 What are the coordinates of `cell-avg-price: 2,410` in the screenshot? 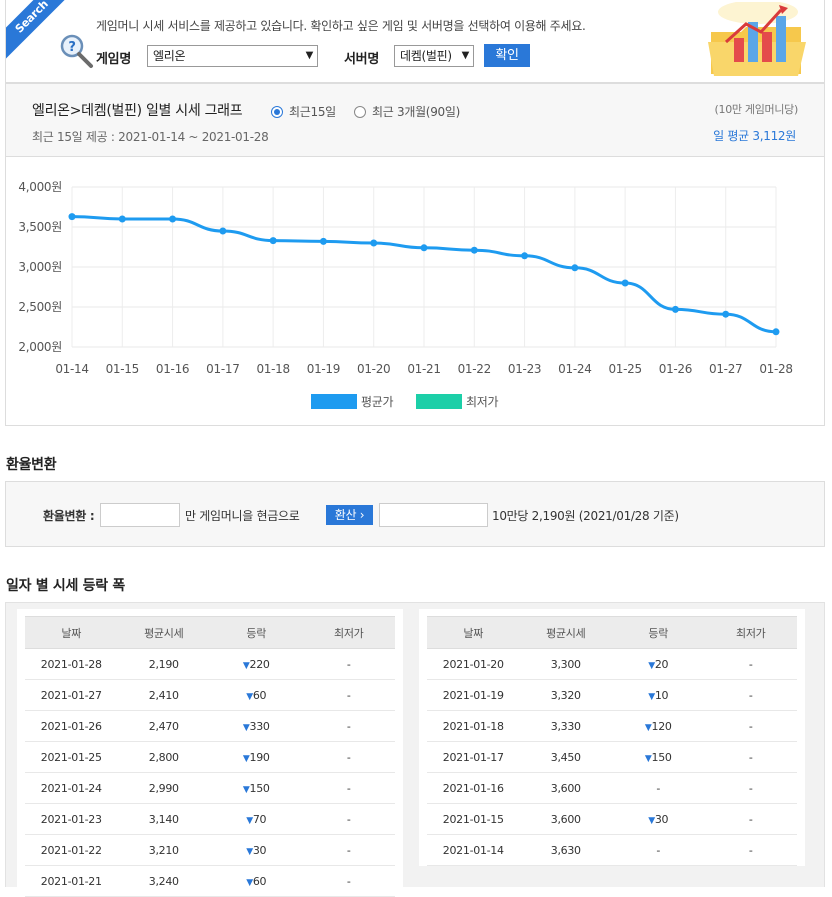 It's located at (163, 695).